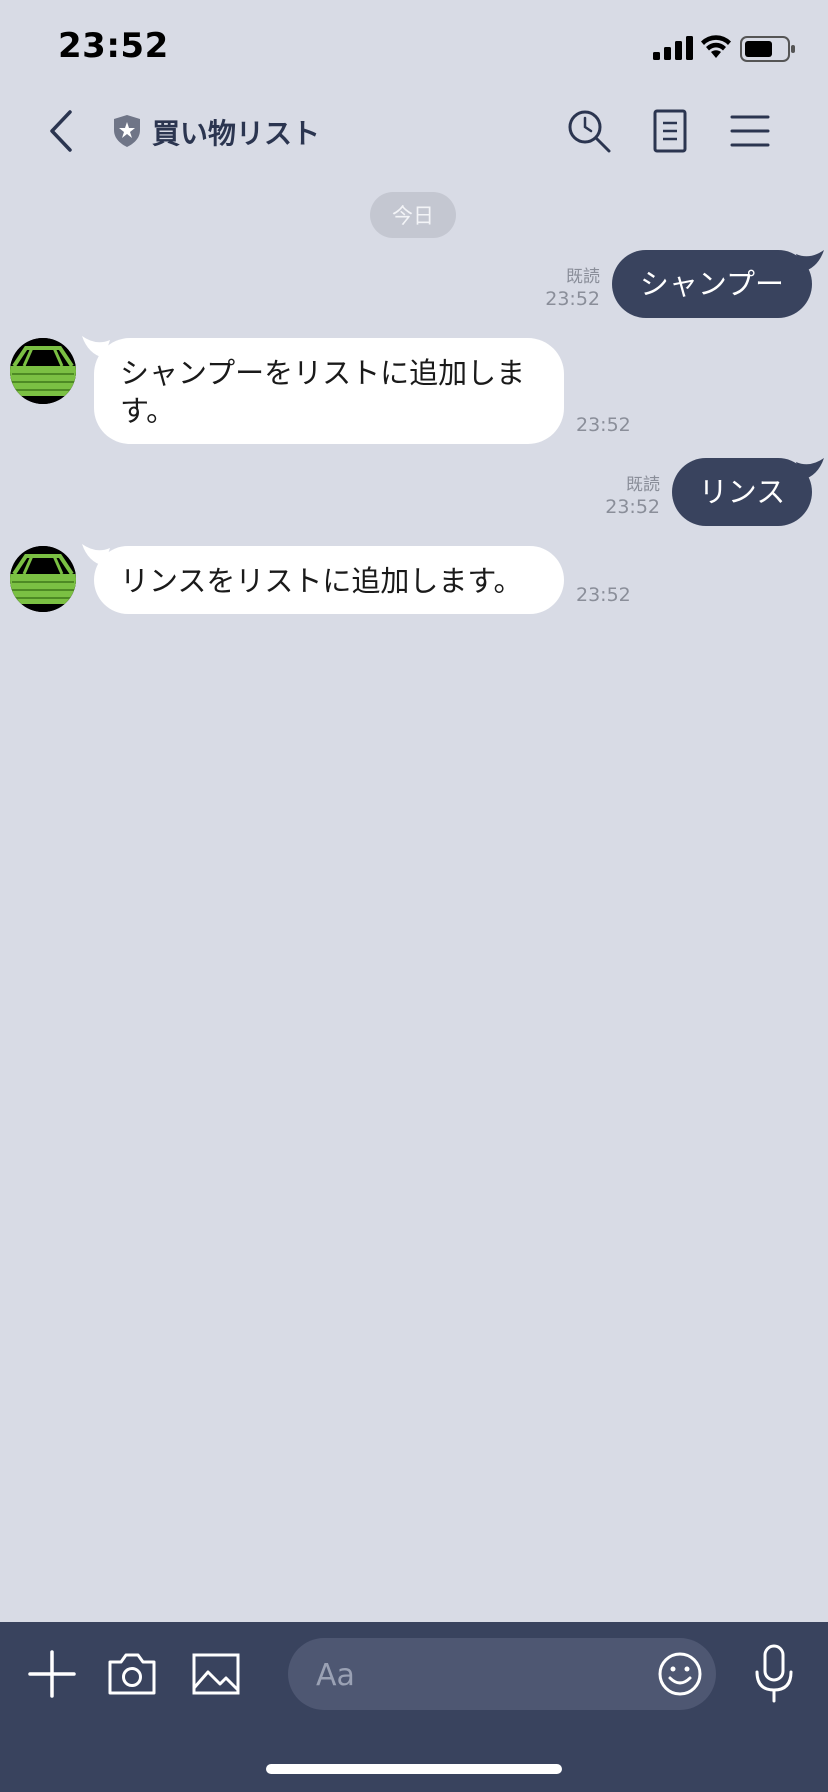 The image size is (828, 1792). I want to click on chat-title: 買い物リスト, so click(236, 133).